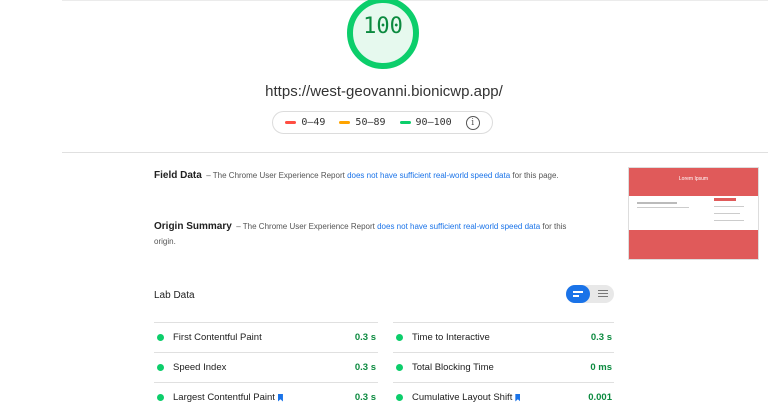 This screenshot has width=768, height=412. Describe the element at coordinates (462, 397) in the screenshot. I see `metric-label: Cumulative Layout Shift` at that location.